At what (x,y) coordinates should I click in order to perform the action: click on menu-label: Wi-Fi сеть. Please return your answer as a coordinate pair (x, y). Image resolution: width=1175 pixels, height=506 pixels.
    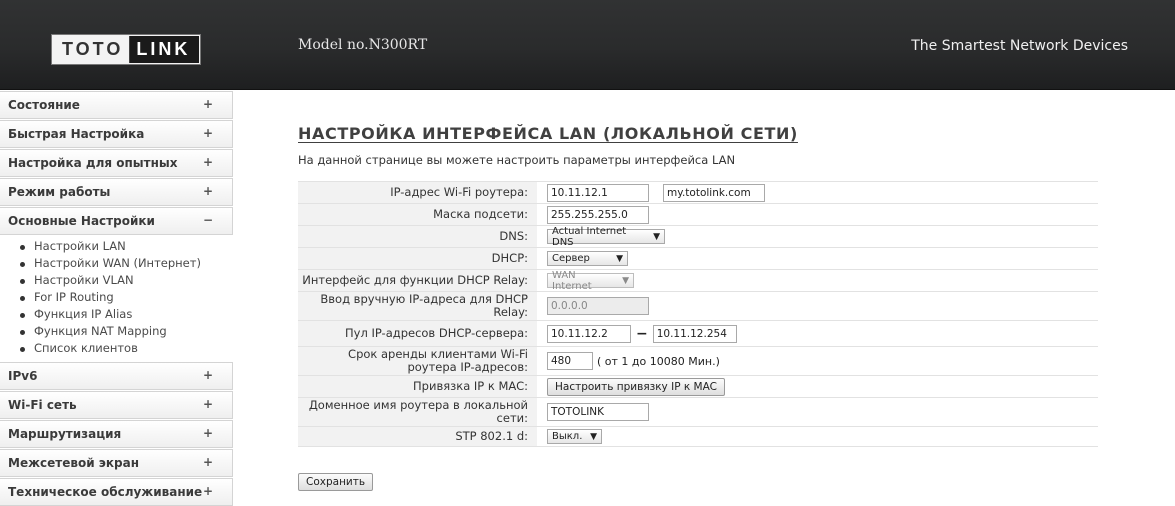
    Looking at the image, I should click on (42, 405).